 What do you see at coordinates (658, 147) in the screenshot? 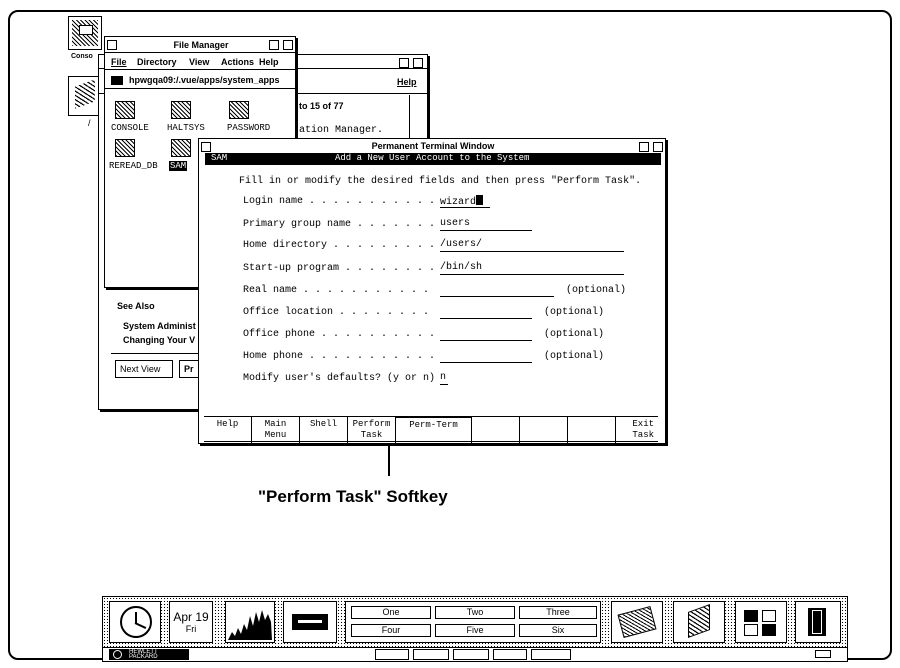
I see `term-maximize-button` at bounding box center [658, 147].